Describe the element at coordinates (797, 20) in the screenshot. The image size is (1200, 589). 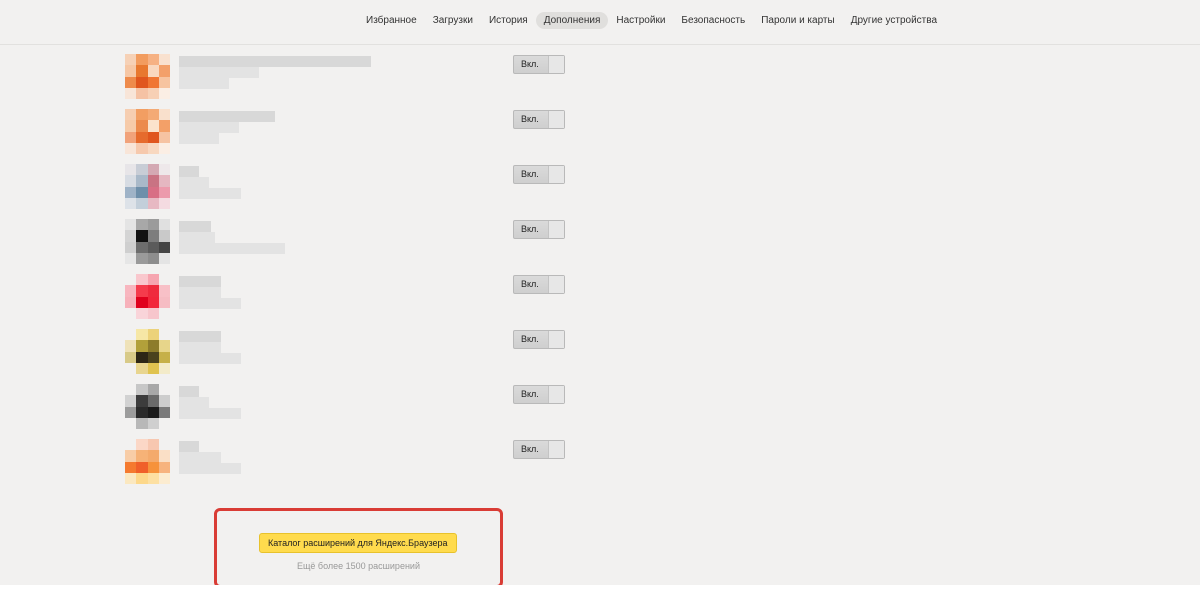
I see `tab-passwords-and-cards: Пароли и карты` at that location.